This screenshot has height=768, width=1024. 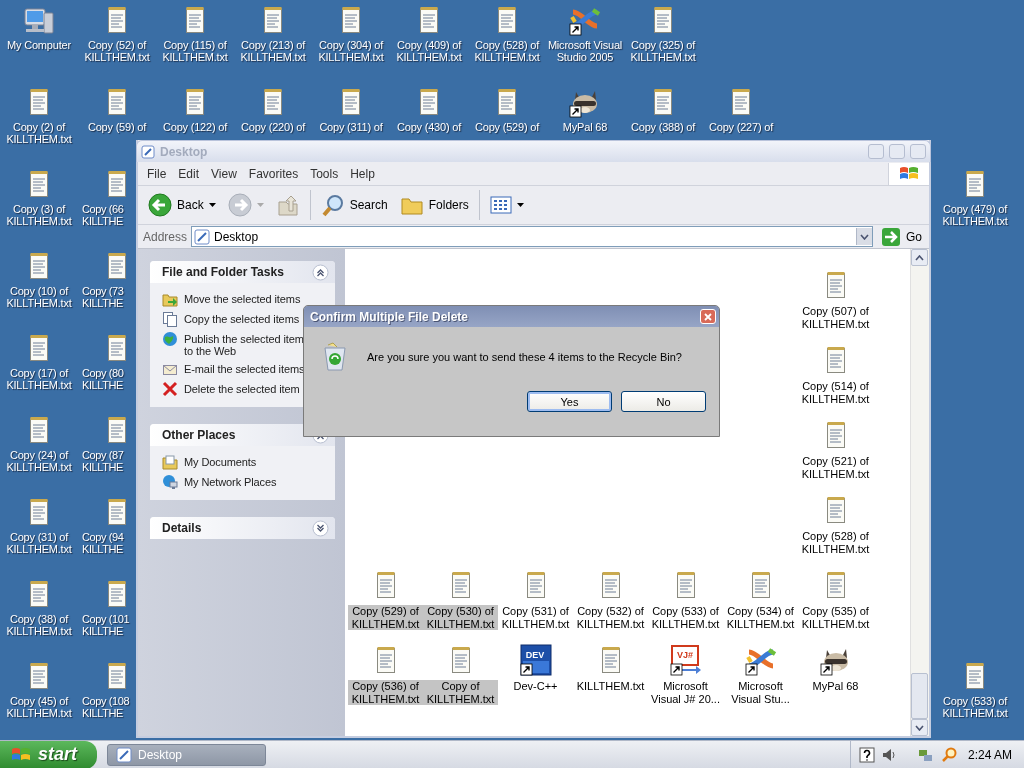 What do you see at coordinates (324, 173) in the screenshot?
I see `menu-item: Tools` at bounding box center [324, 173].